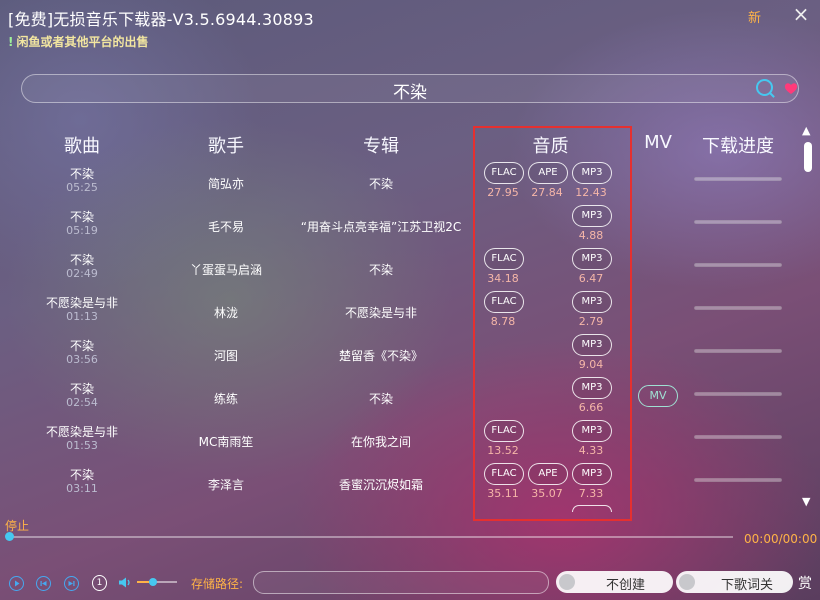 This screenshot has width=820, height=600. What do you see at coordinates (43, 583) in the screenshot?
I see `previous-icon` at bounding box center [43, 583].